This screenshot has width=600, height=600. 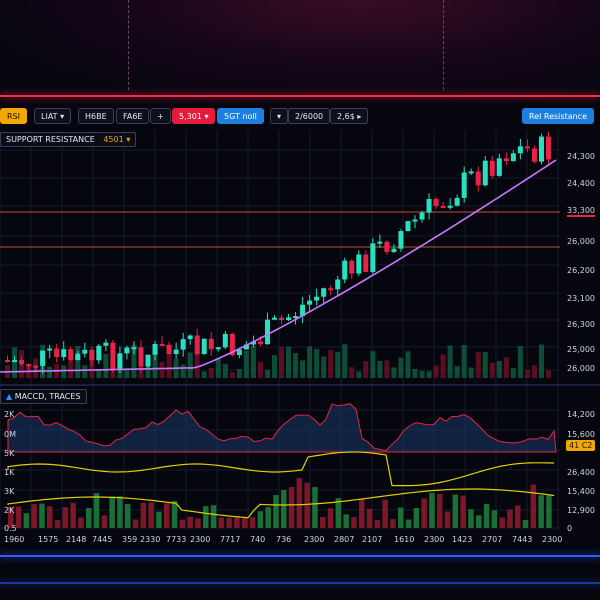 What do you see at coordinates (76, 539) in the screenshot?
I see `x-tick: 2148` at bounding box center [76, 539].